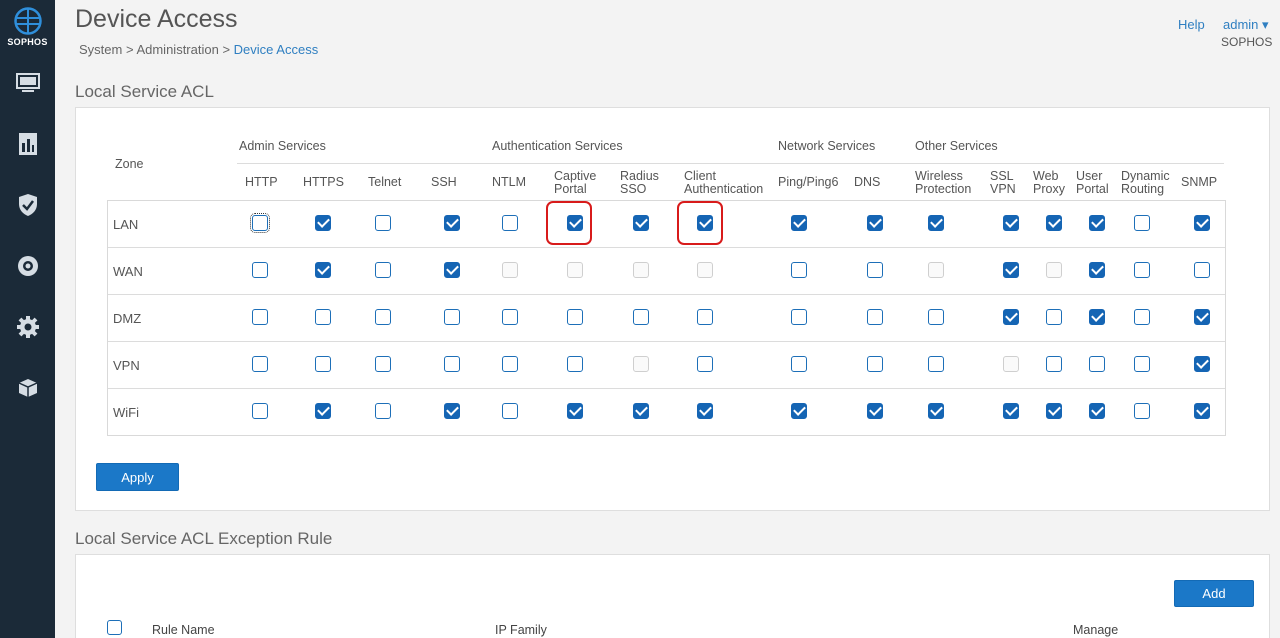 This screenshot has height=638, width=1280. Describe the element at coordinates (183, 630) in the screenshot. I see `rule-name-header: Rule Name` at that location.